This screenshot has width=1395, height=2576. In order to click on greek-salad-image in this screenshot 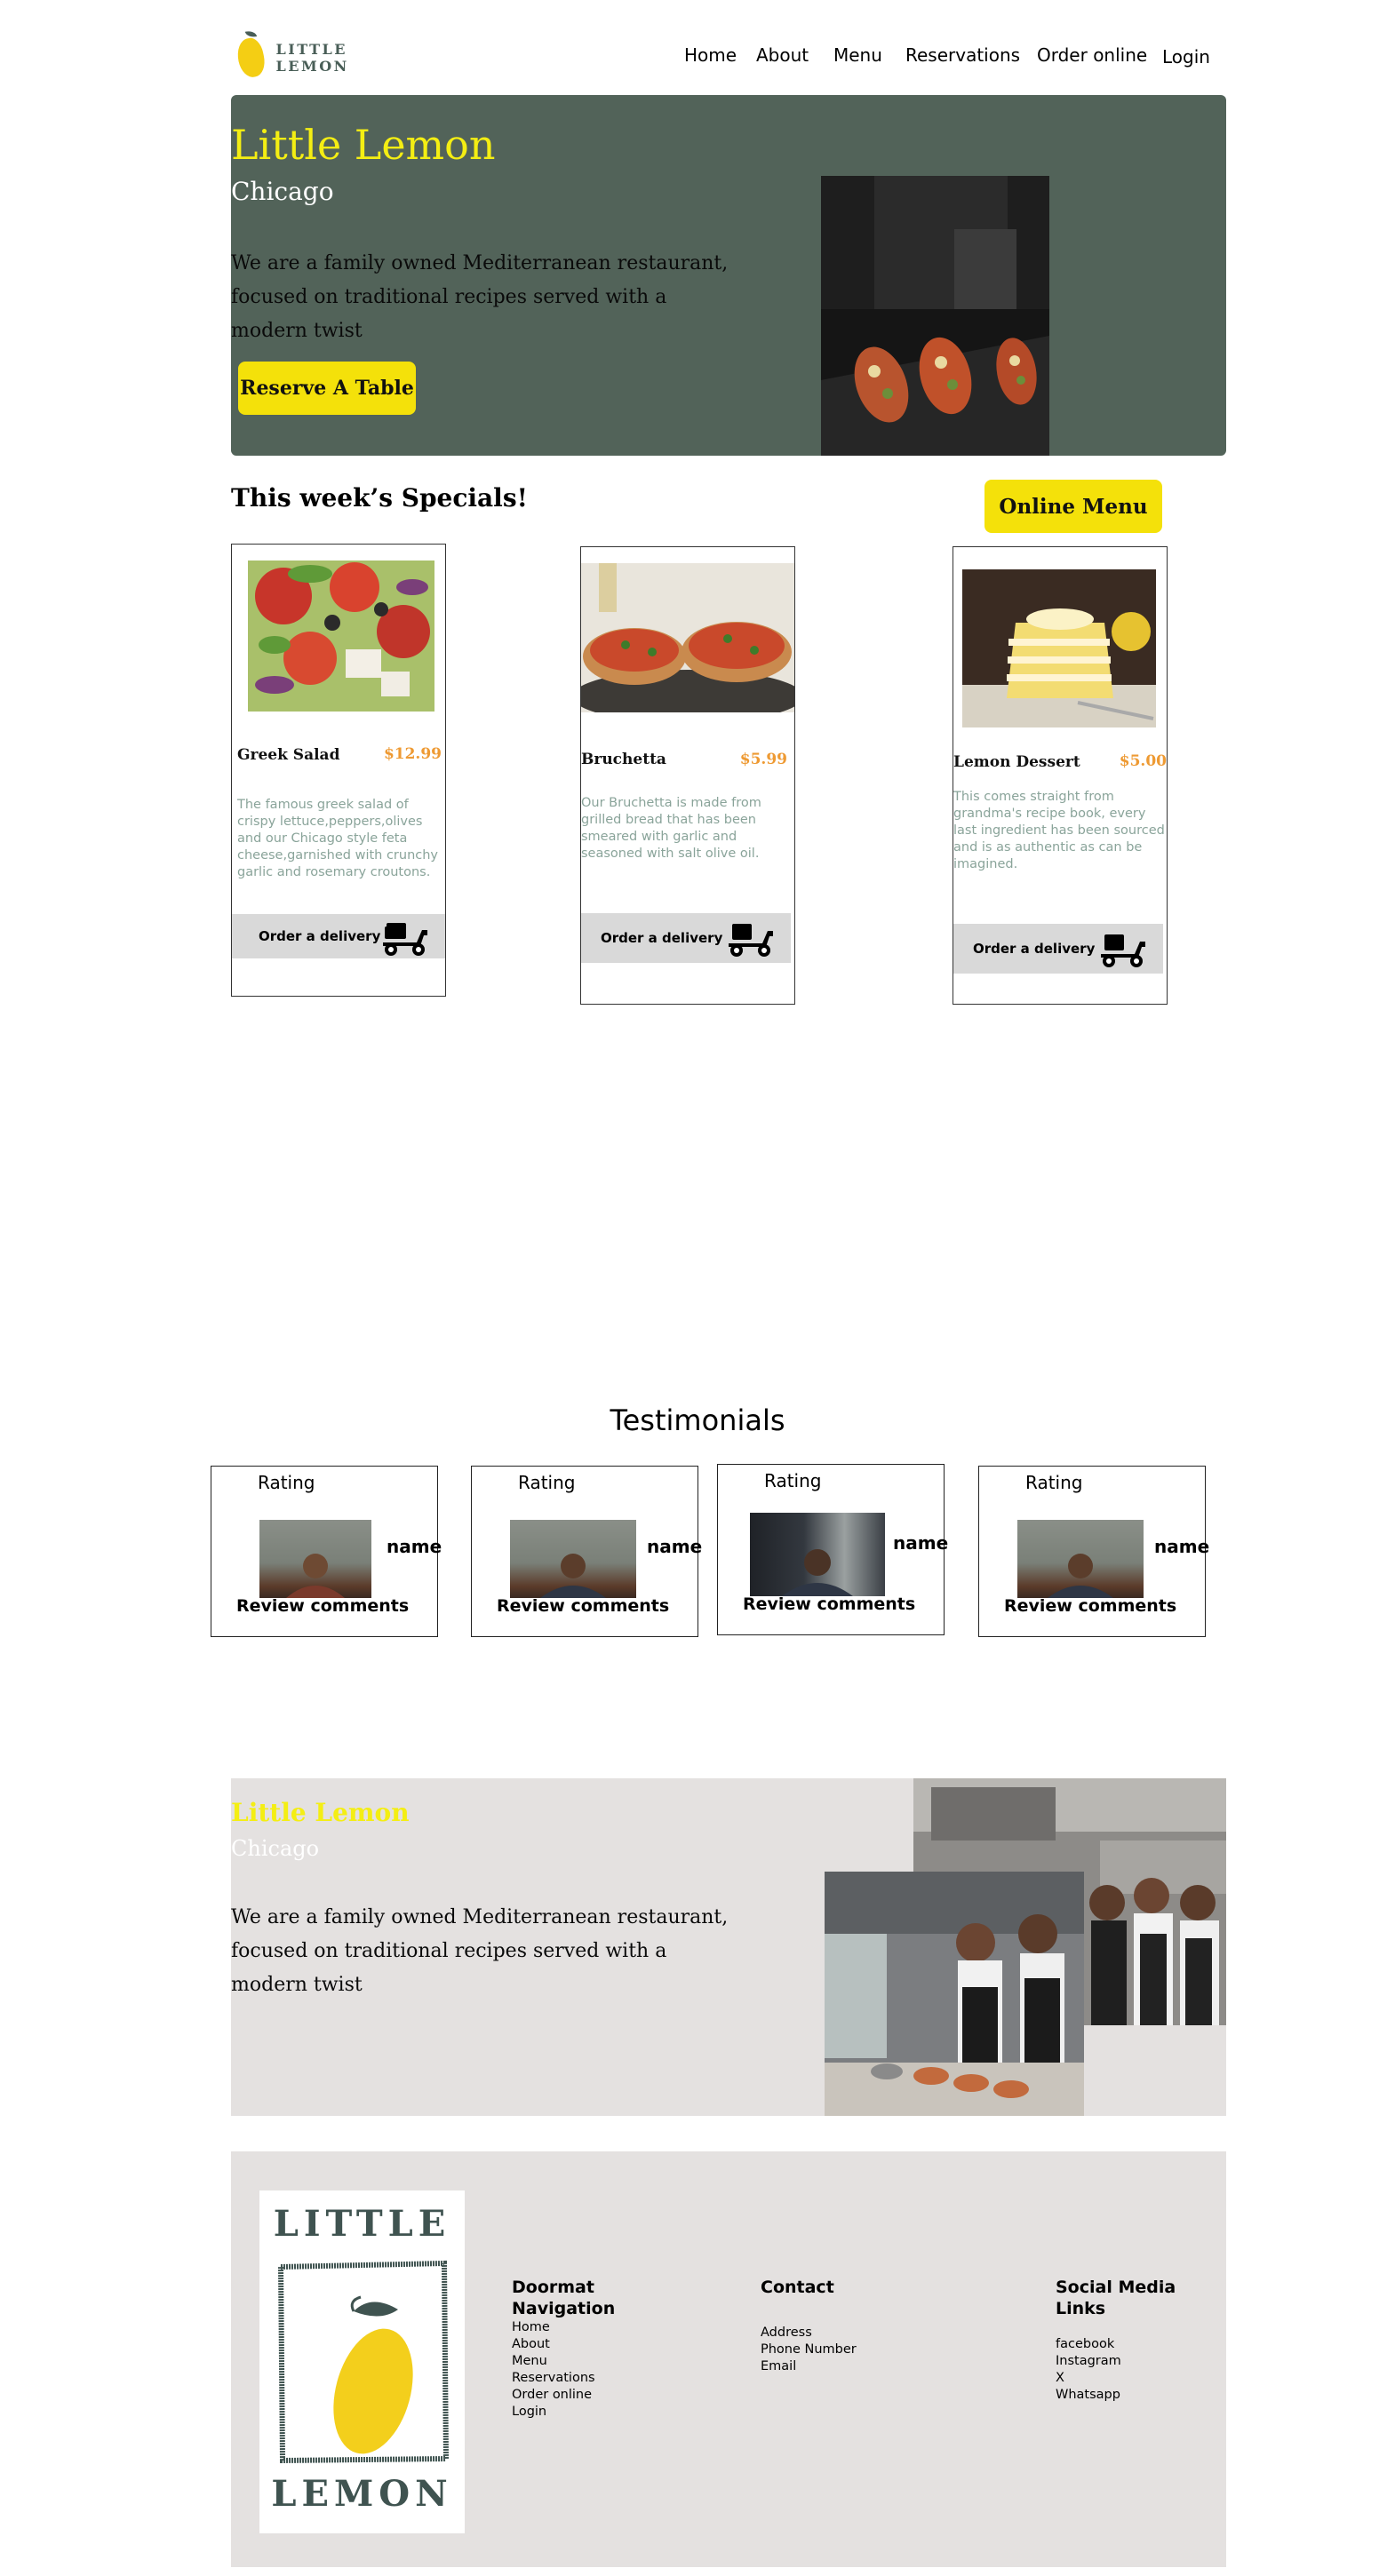, I will do `click(341, 636)`.